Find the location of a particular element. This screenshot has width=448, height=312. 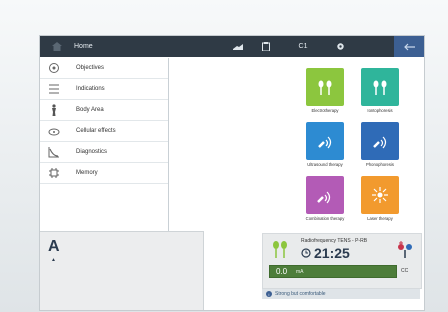

channel-marker: ▲ is located at coordinates (53, 260).